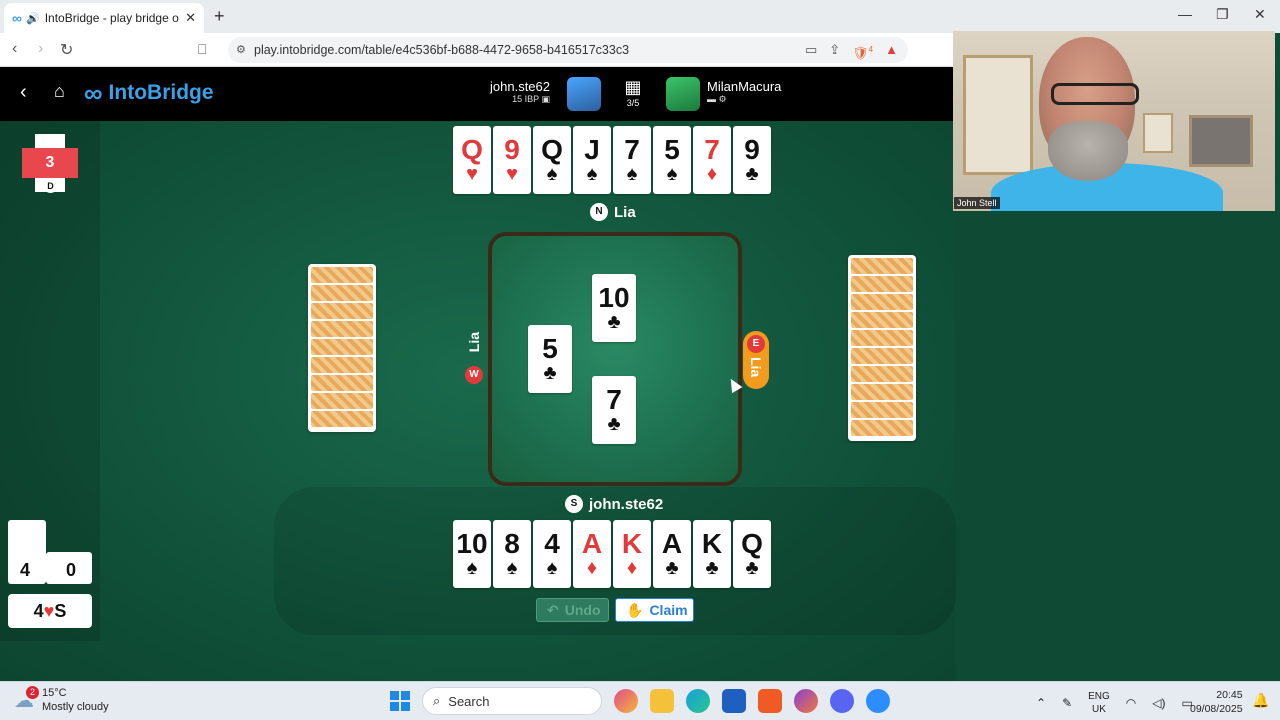 The image size is (1280, 720). What do you see at coordinates (722, 99) in the screenshot?
I see `robot-icon: ⚙` at bounding box center [722, 99].